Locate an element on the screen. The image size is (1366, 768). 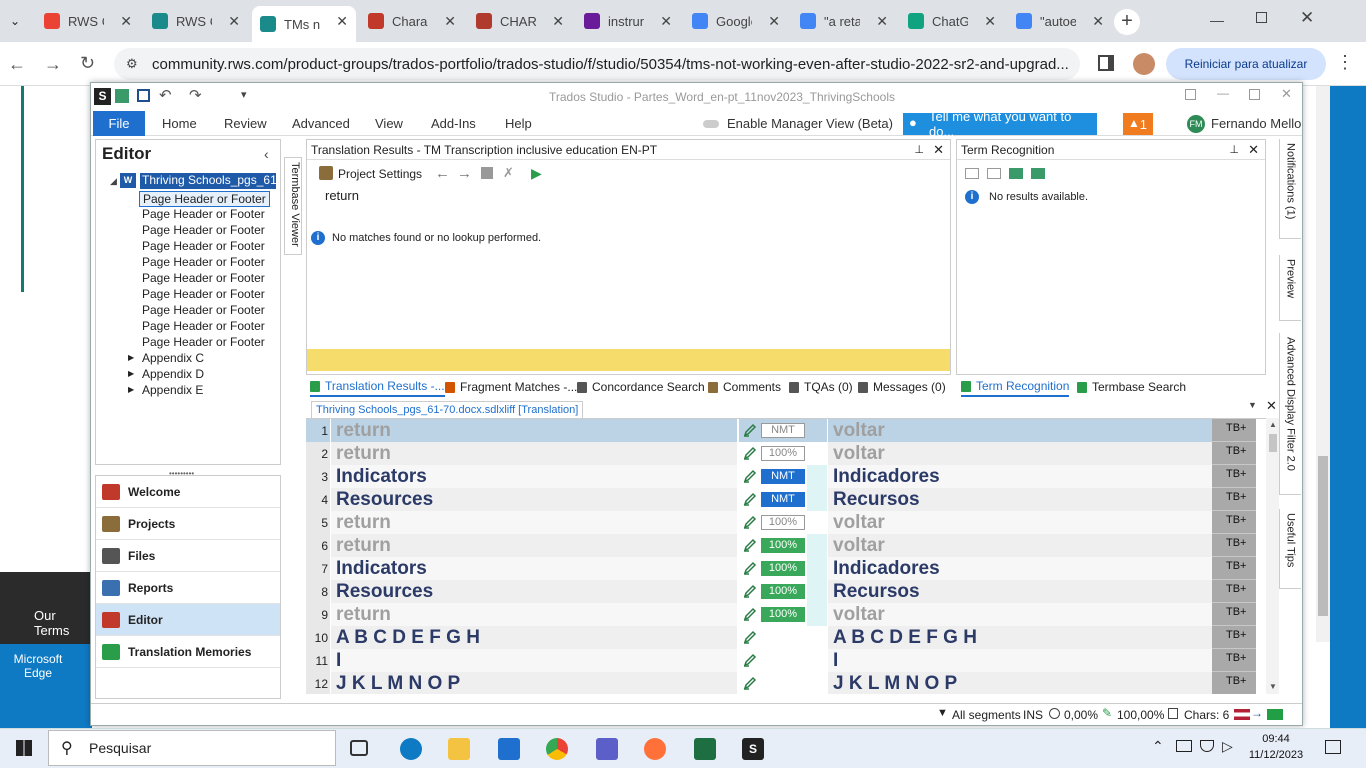
menu-home: Home is located at coordinates (179, 123).